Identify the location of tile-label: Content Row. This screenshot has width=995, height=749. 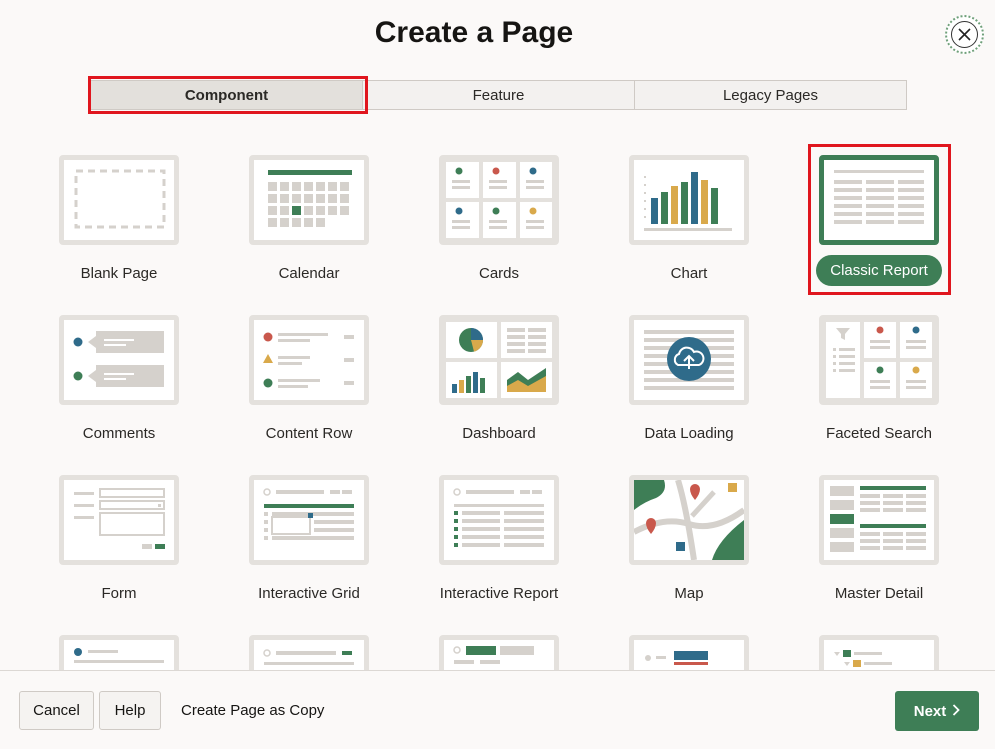
(309, 433).